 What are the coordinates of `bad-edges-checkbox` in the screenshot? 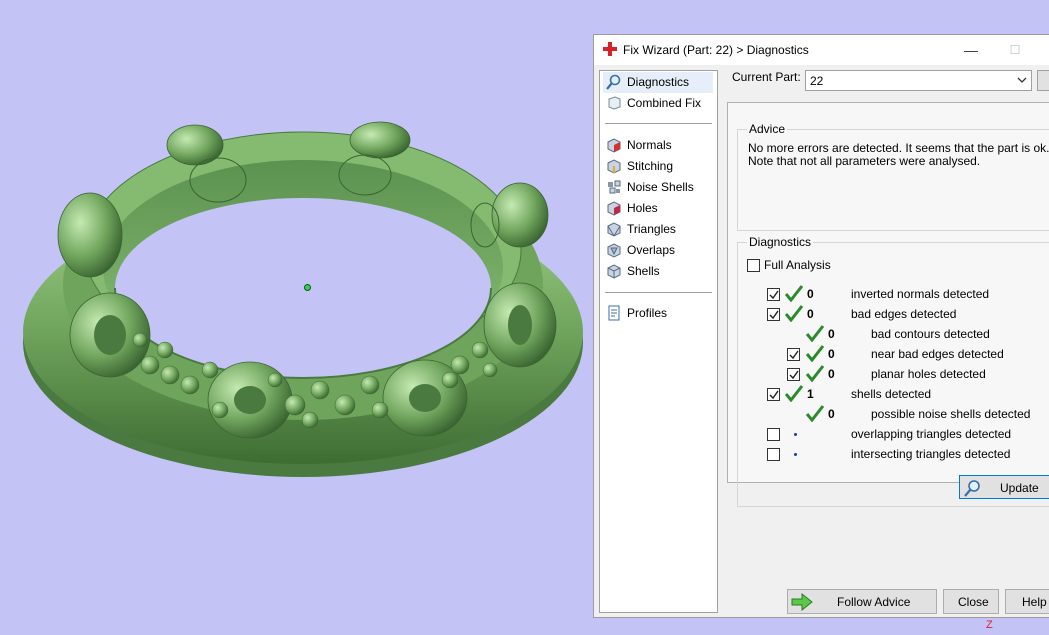 It's located at (773, 314).